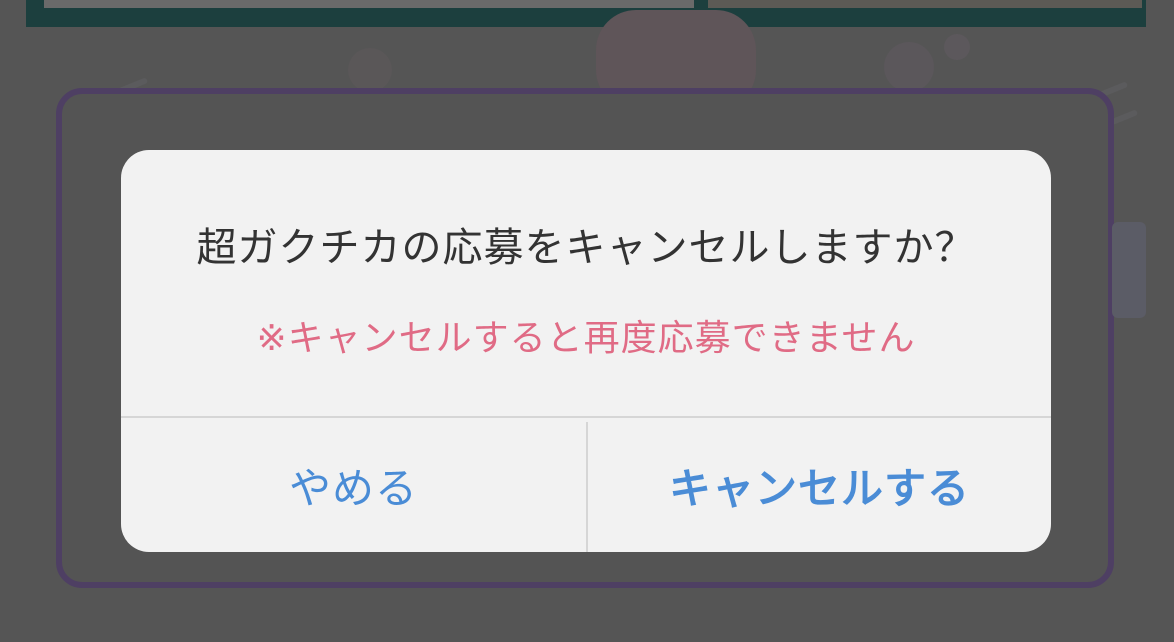 The height and width of the screenshot is (642, 1174). What do you see at coordinates (819, 485) in the screenshot?
I see `confirm-cancel-button: キャンセルする` at bounding box center [819, 485].